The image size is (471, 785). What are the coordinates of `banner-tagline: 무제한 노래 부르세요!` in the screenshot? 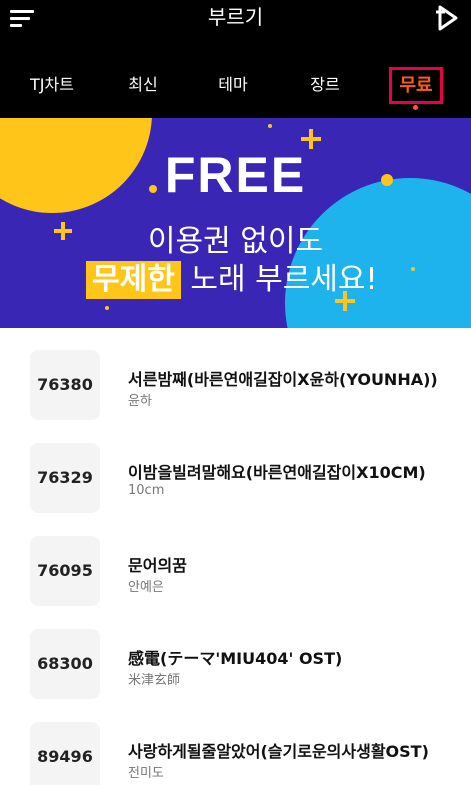 It's located at (232, 276).